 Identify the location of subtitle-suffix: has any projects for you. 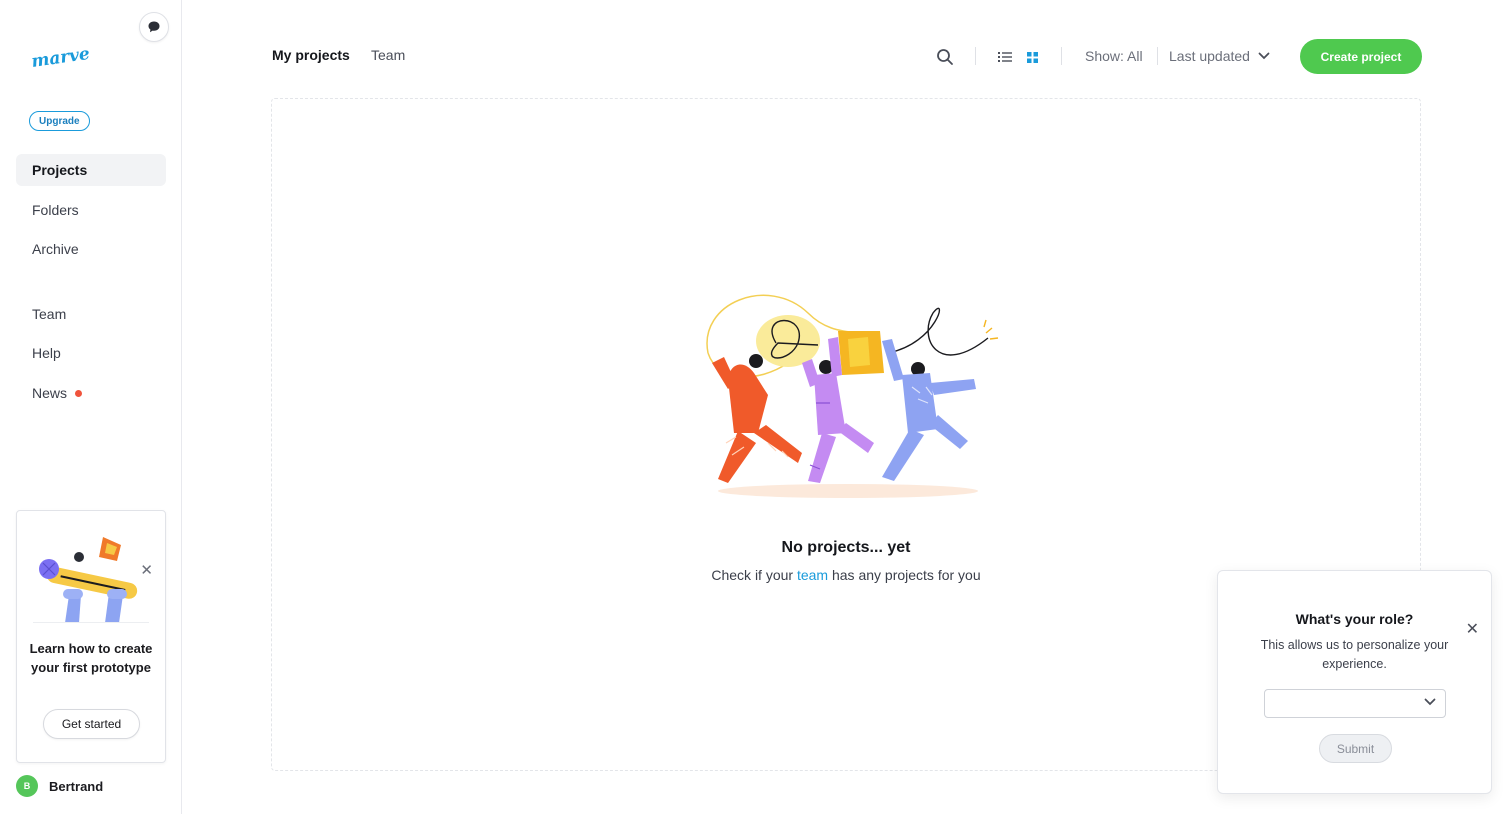
(904, 575).